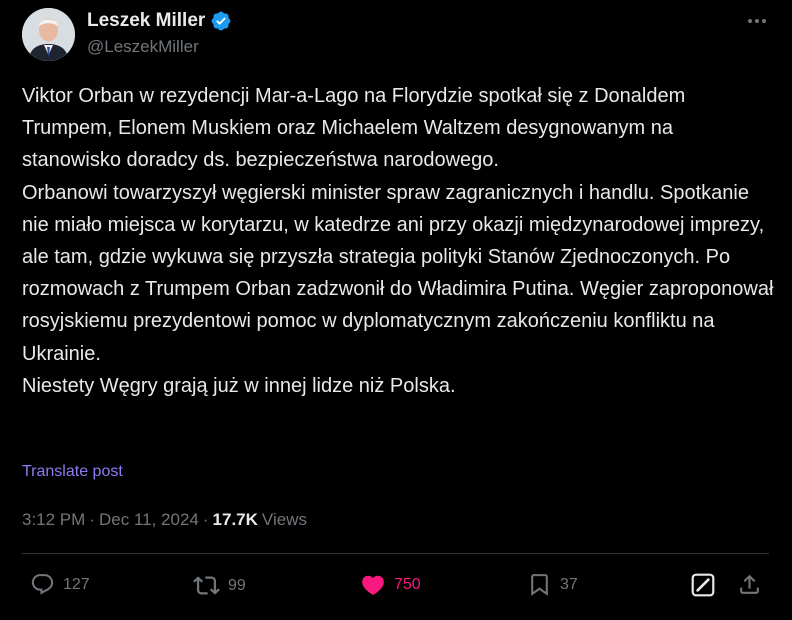  Describe the element at coordinates (539, 585) in the screenshot. I see `bookmark-icon` at that location.